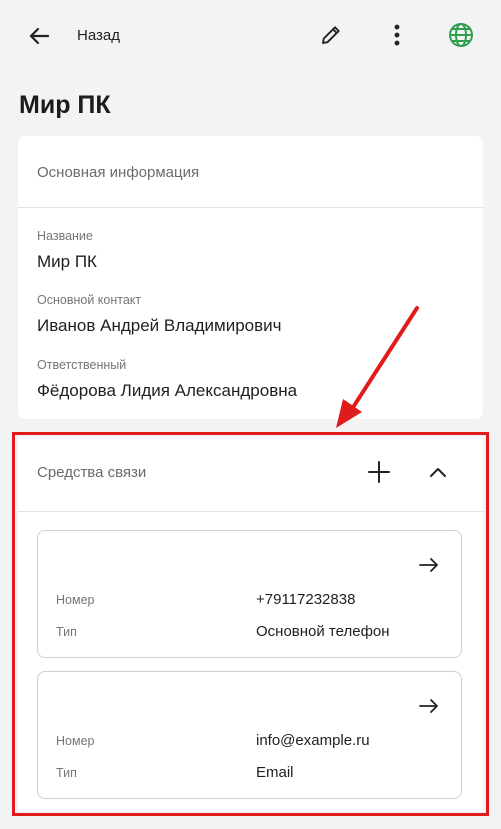 Image resolution: width=501 pixels, height=829 pixels. What do you see at coordinates (65, 236) in the screenshot?
I see `field-label-name: Название` at bounding box center [65, 236].